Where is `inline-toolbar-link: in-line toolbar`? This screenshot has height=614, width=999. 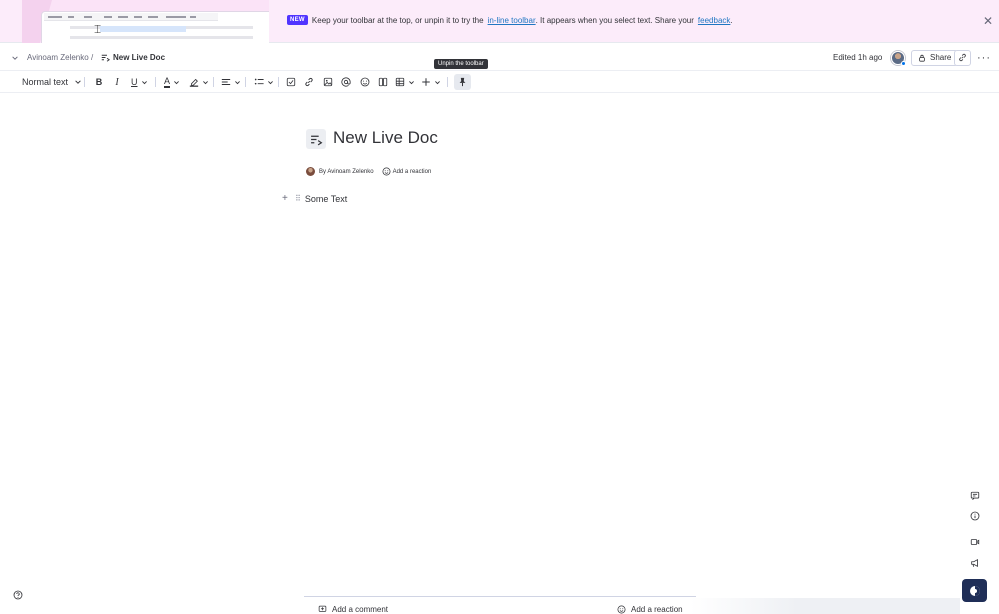 inline-toolbar-link: in-line toolbar is located at coordinates (512, 20).